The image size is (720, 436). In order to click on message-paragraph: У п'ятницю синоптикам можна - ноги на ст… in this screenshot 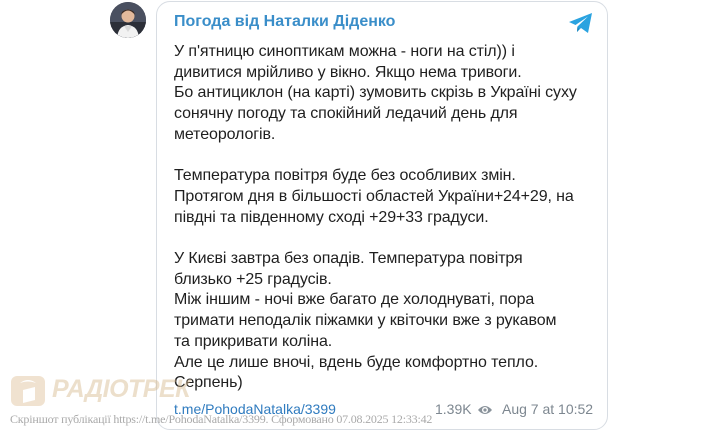, I will do `click(389, 94)`.